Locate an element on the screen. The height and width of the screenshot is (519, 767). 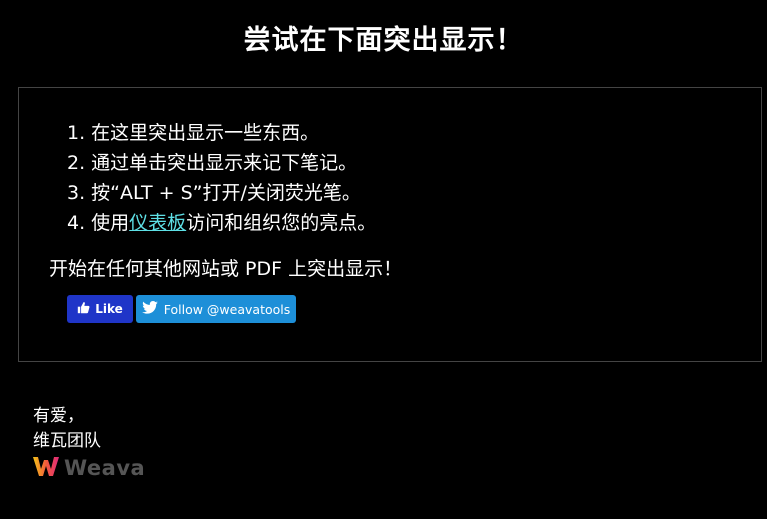
facebook-like-button: Like is located at coordinates (100, 309).